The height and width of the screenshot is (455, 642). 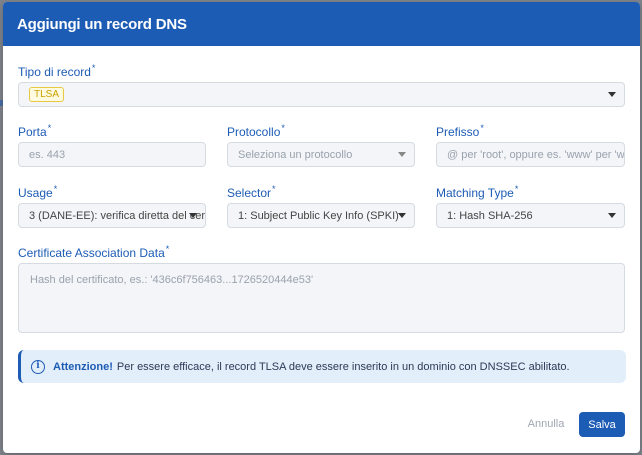 I want to click on selector-label: Selector*, so click(x=251, y=192).